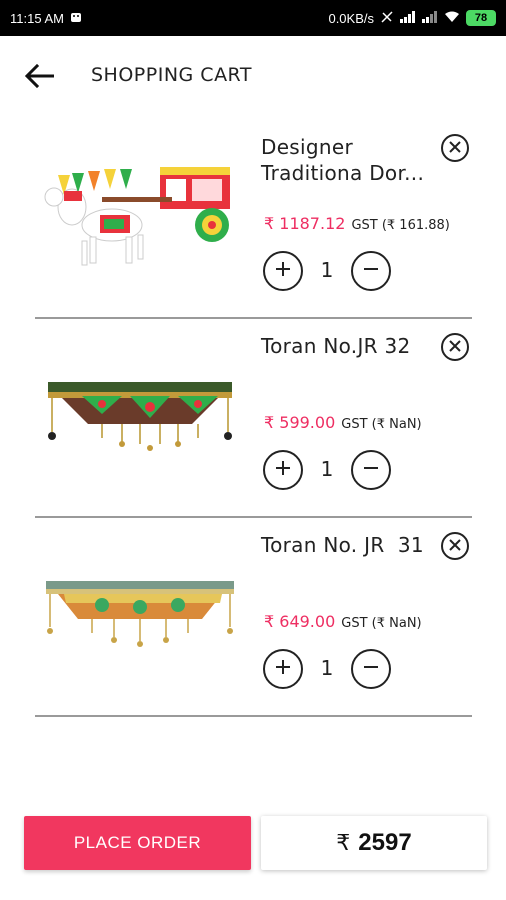  I want to click on product-name: Toran No.JR 32, so click(351, 346).